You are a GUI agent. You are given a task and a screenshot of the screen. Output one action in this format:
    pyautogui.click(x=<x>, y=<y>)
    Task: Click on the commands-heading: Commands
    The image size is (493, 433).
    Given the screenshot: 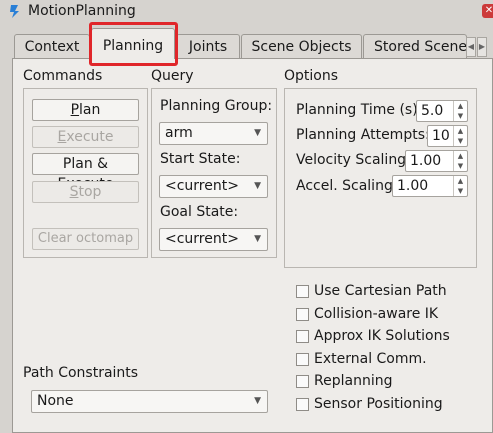 What is the action you would take?
    pyautogui.click(x=63, y=76)
    